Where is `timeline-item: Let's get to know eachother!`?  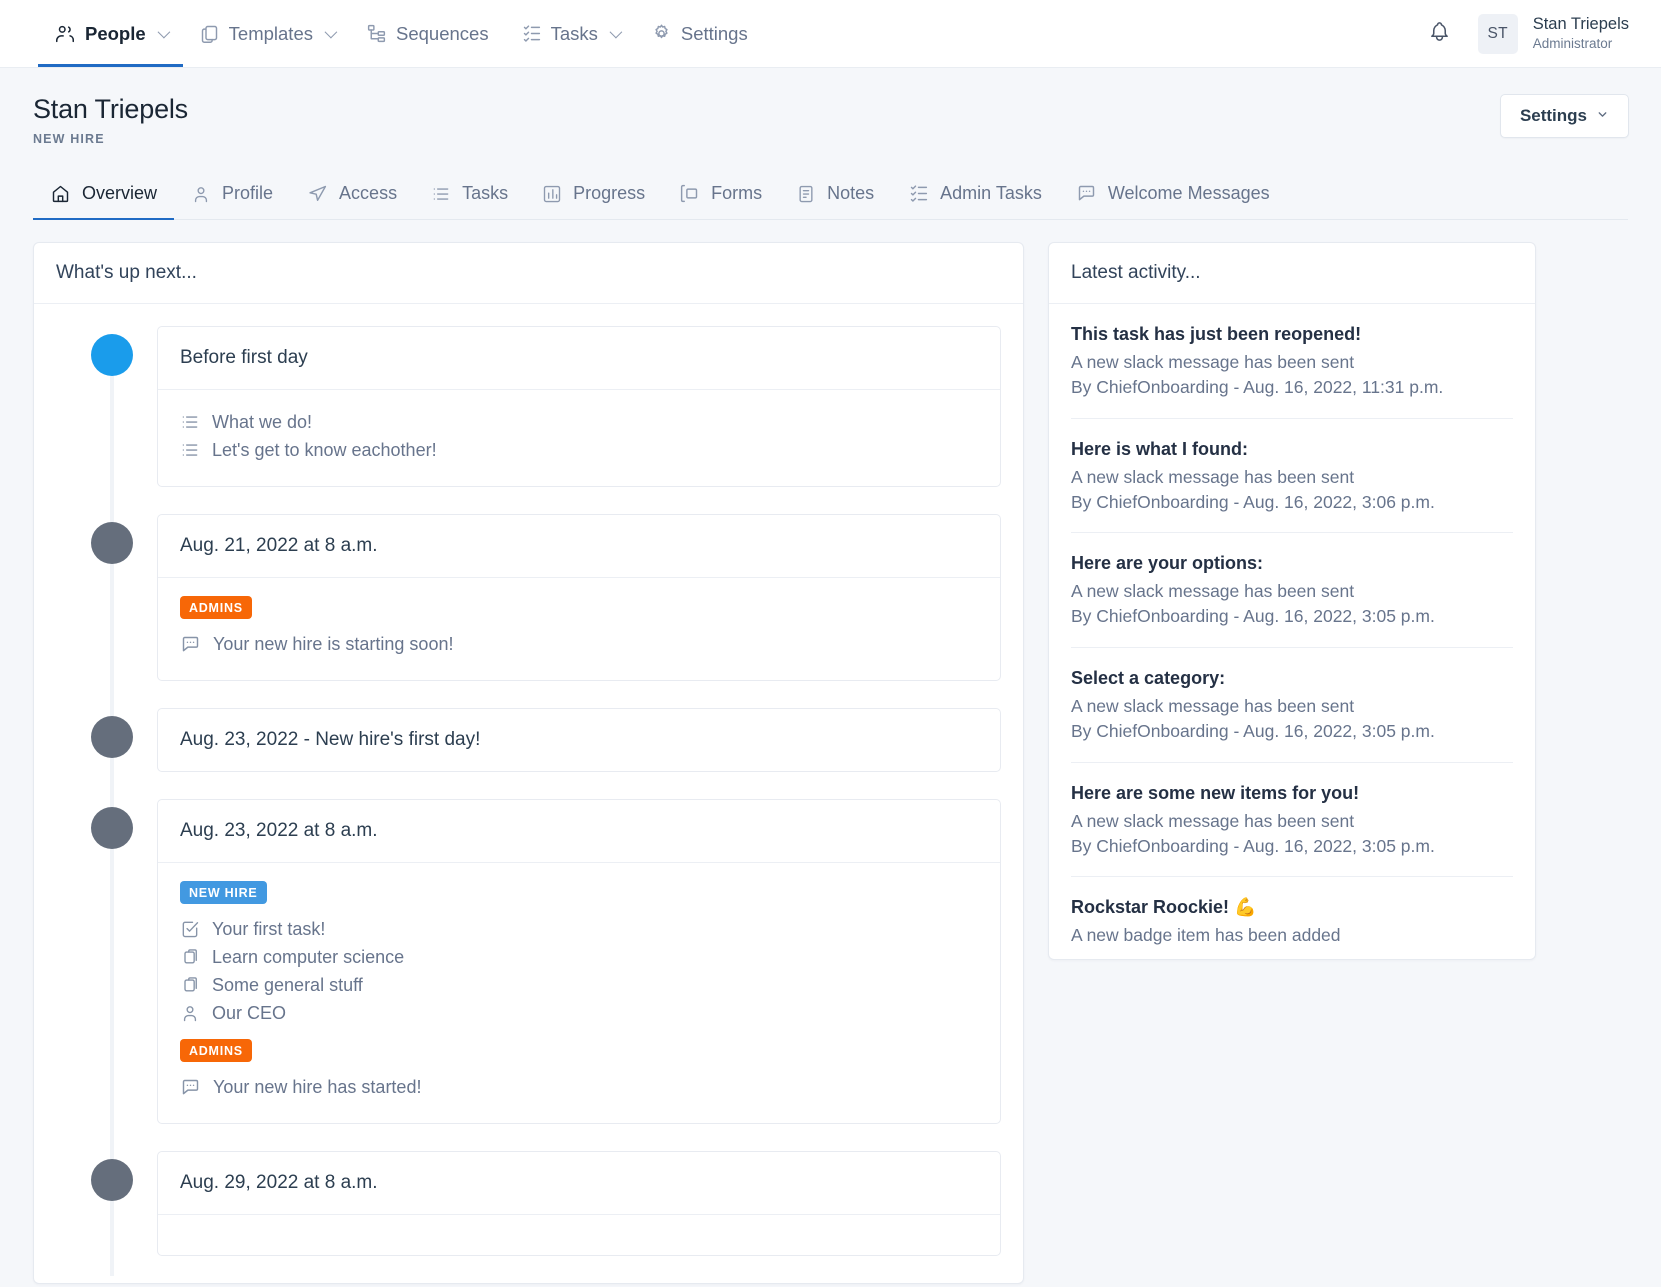
timeline-item: Let's get to know eachother! is located at coordinates (579, 450).